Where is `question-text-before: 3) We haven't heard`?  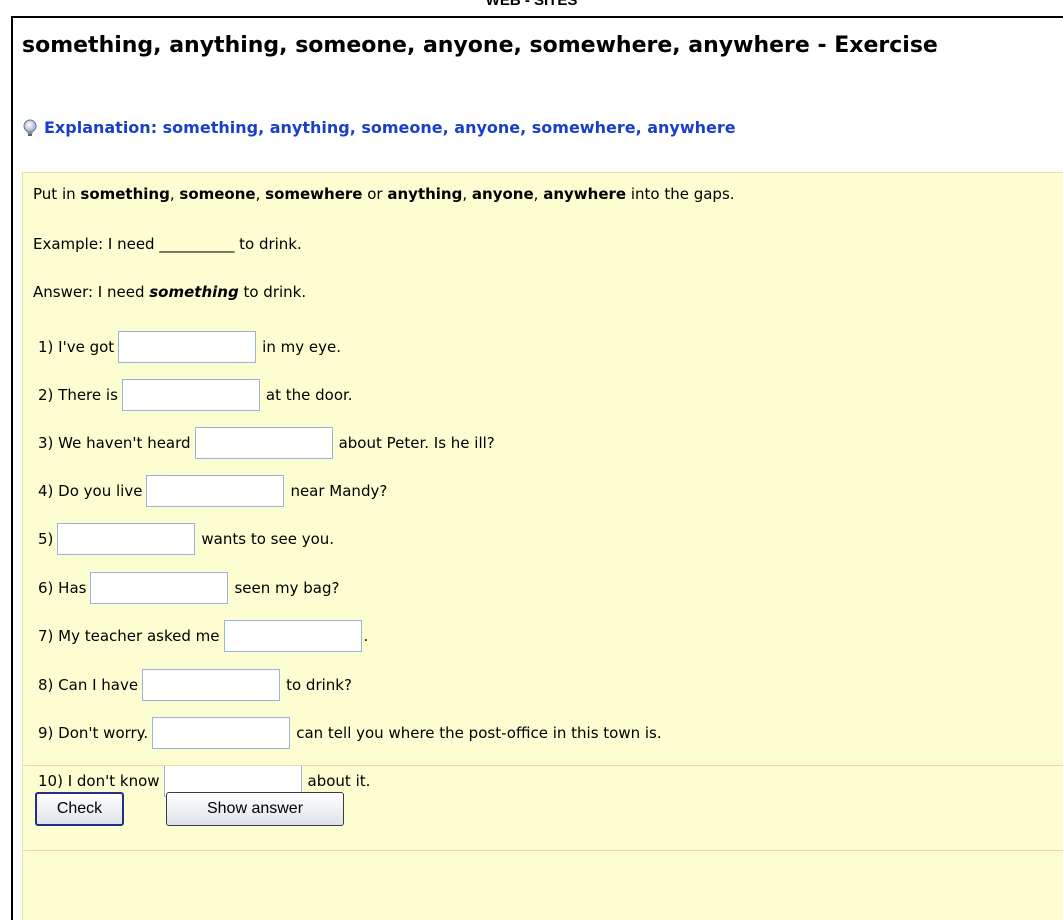 question-text-before: 3) We haven't heard is located at coordinates (114, 443).